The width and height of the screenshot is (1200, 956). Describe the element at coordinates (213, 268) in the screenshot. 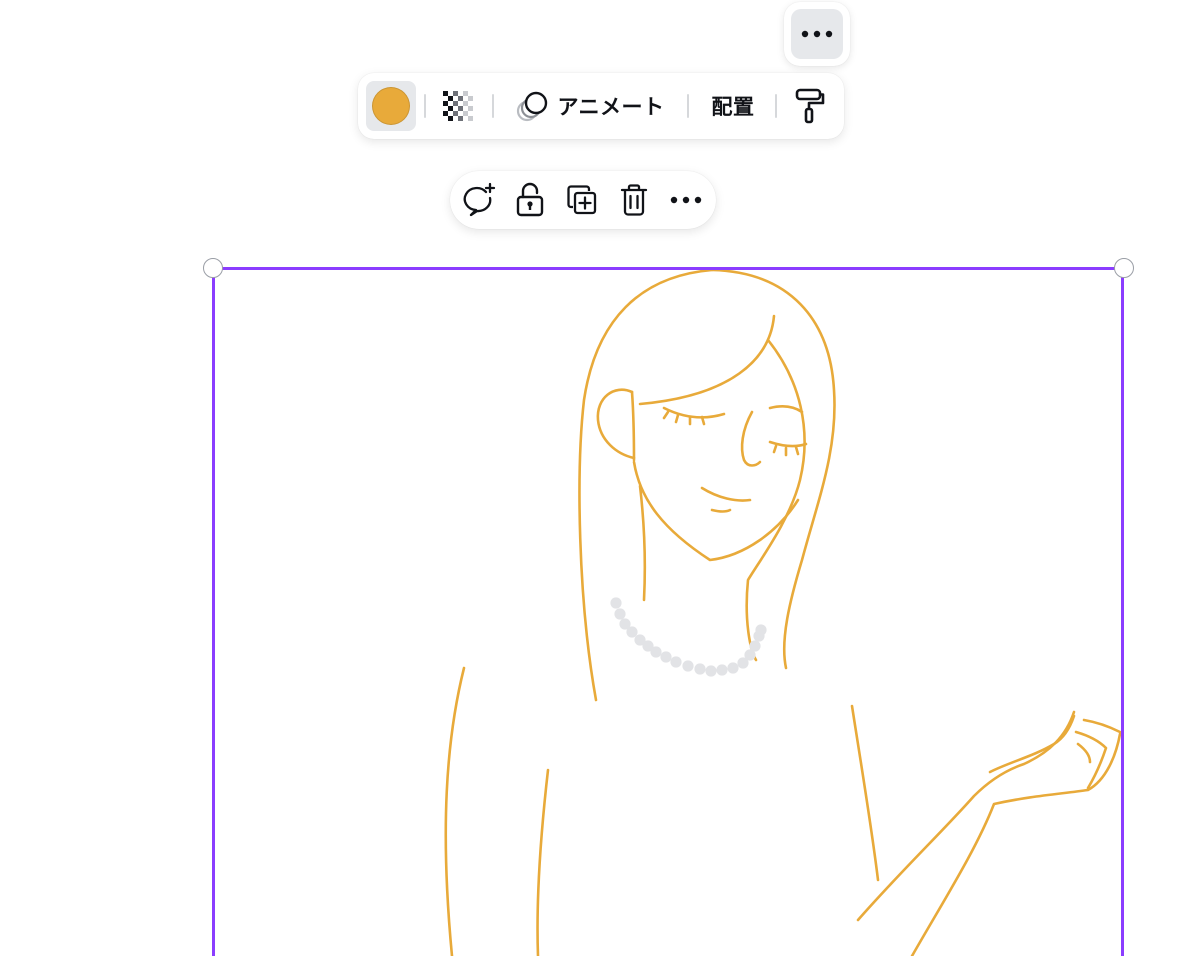

I see `resize-handle-top-left` at that location.